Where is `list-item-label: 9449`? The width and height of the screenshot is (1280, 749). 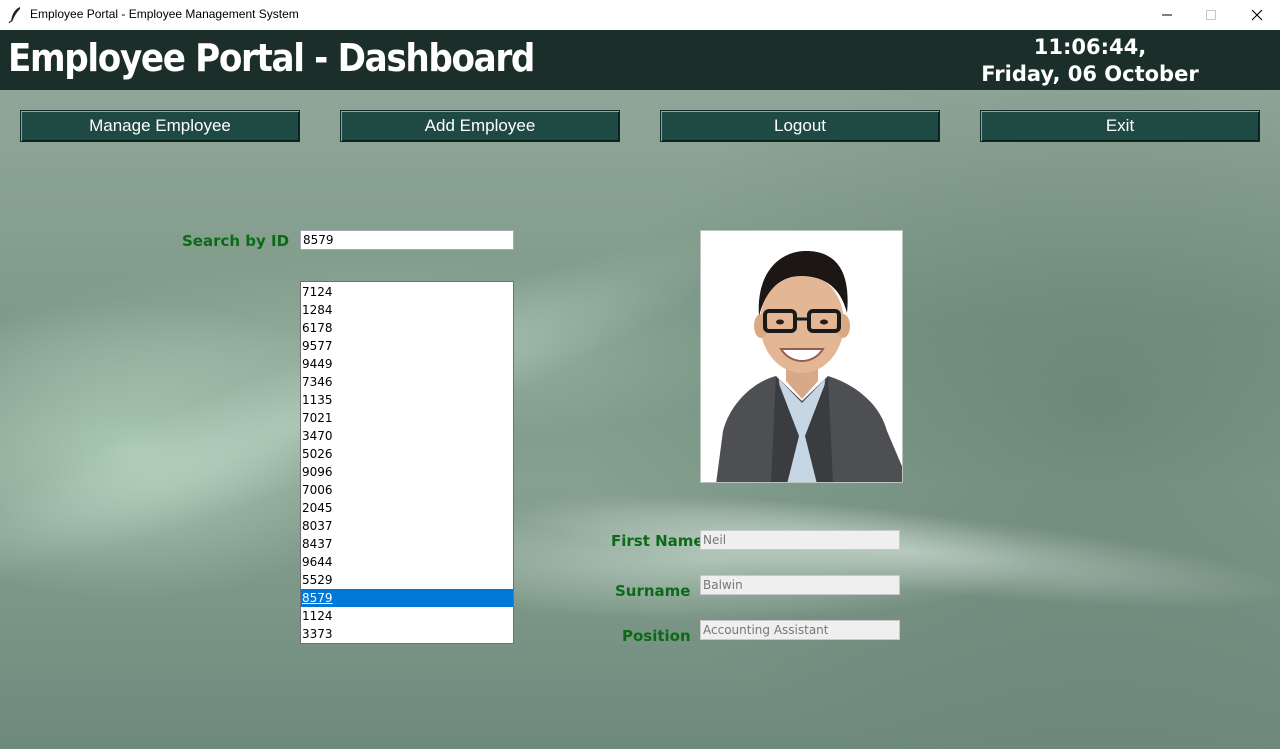
list-item-label: 9449 is located at coordinates (317, 364).